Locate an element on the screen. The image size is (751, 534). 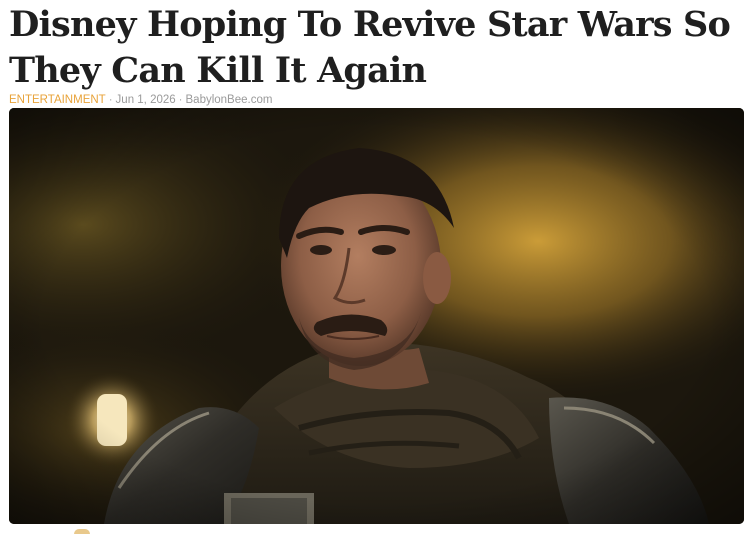
article-meta: ENTERTAINMENT · Jun 1, 2026 · BabylonBee.com is located at coordinates (140, 100).